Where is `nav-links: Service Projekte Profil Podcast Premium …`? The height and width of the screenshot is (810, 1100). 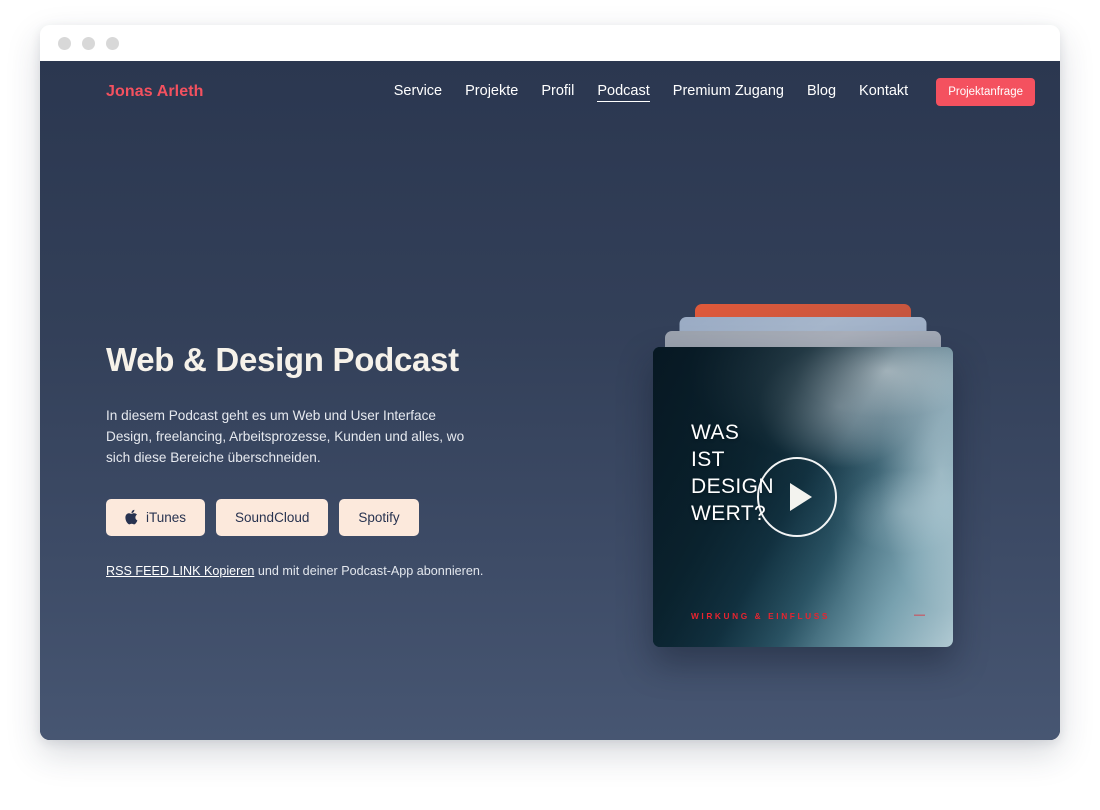 nav-links: Service Projekte Profil Podcast Premium … is located at coordinates (714, 92).